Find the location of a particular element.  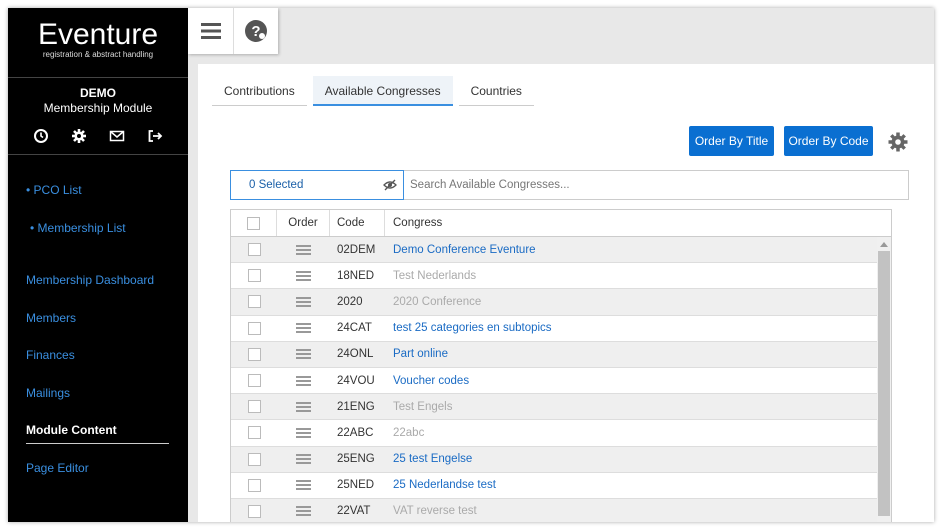

scroll-thumb is located at coordinates (884, 383).